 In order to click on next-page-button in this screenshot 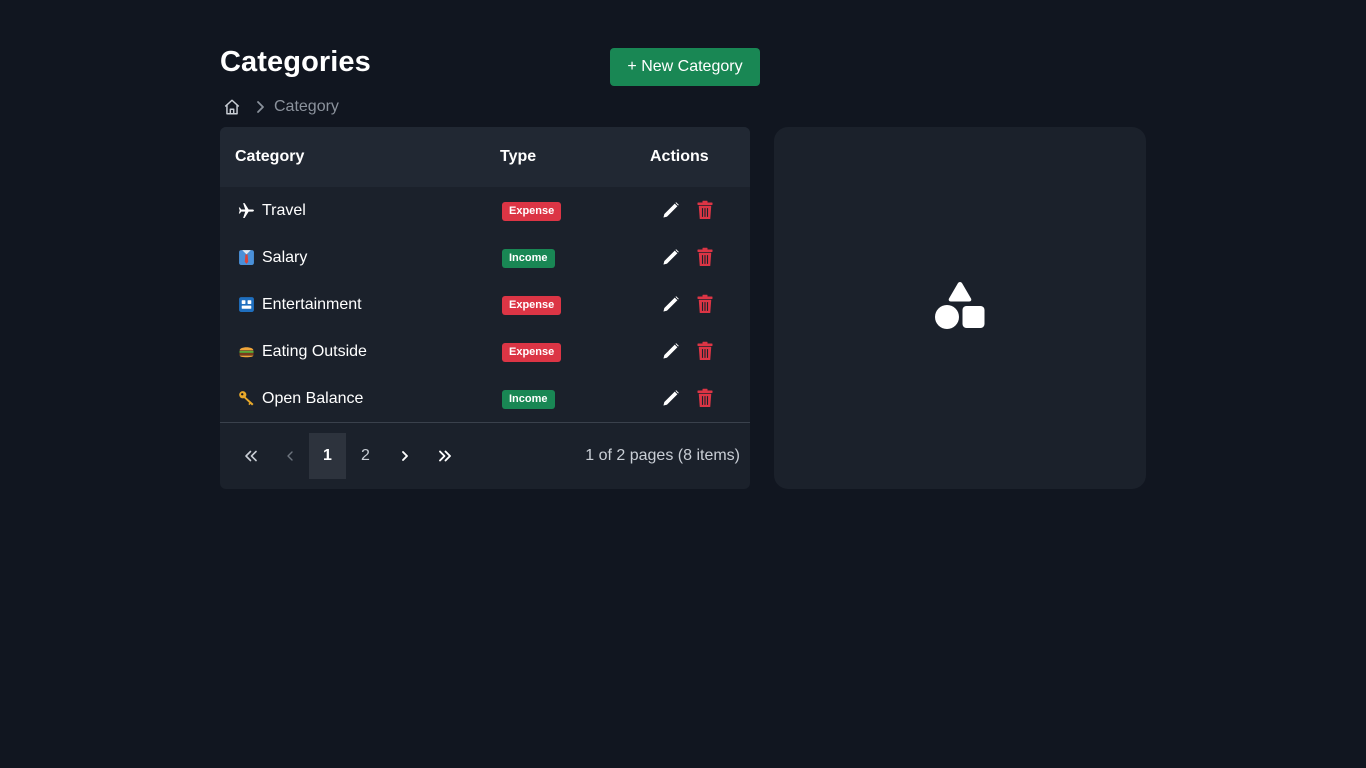, I will do `click(404, 456)`.